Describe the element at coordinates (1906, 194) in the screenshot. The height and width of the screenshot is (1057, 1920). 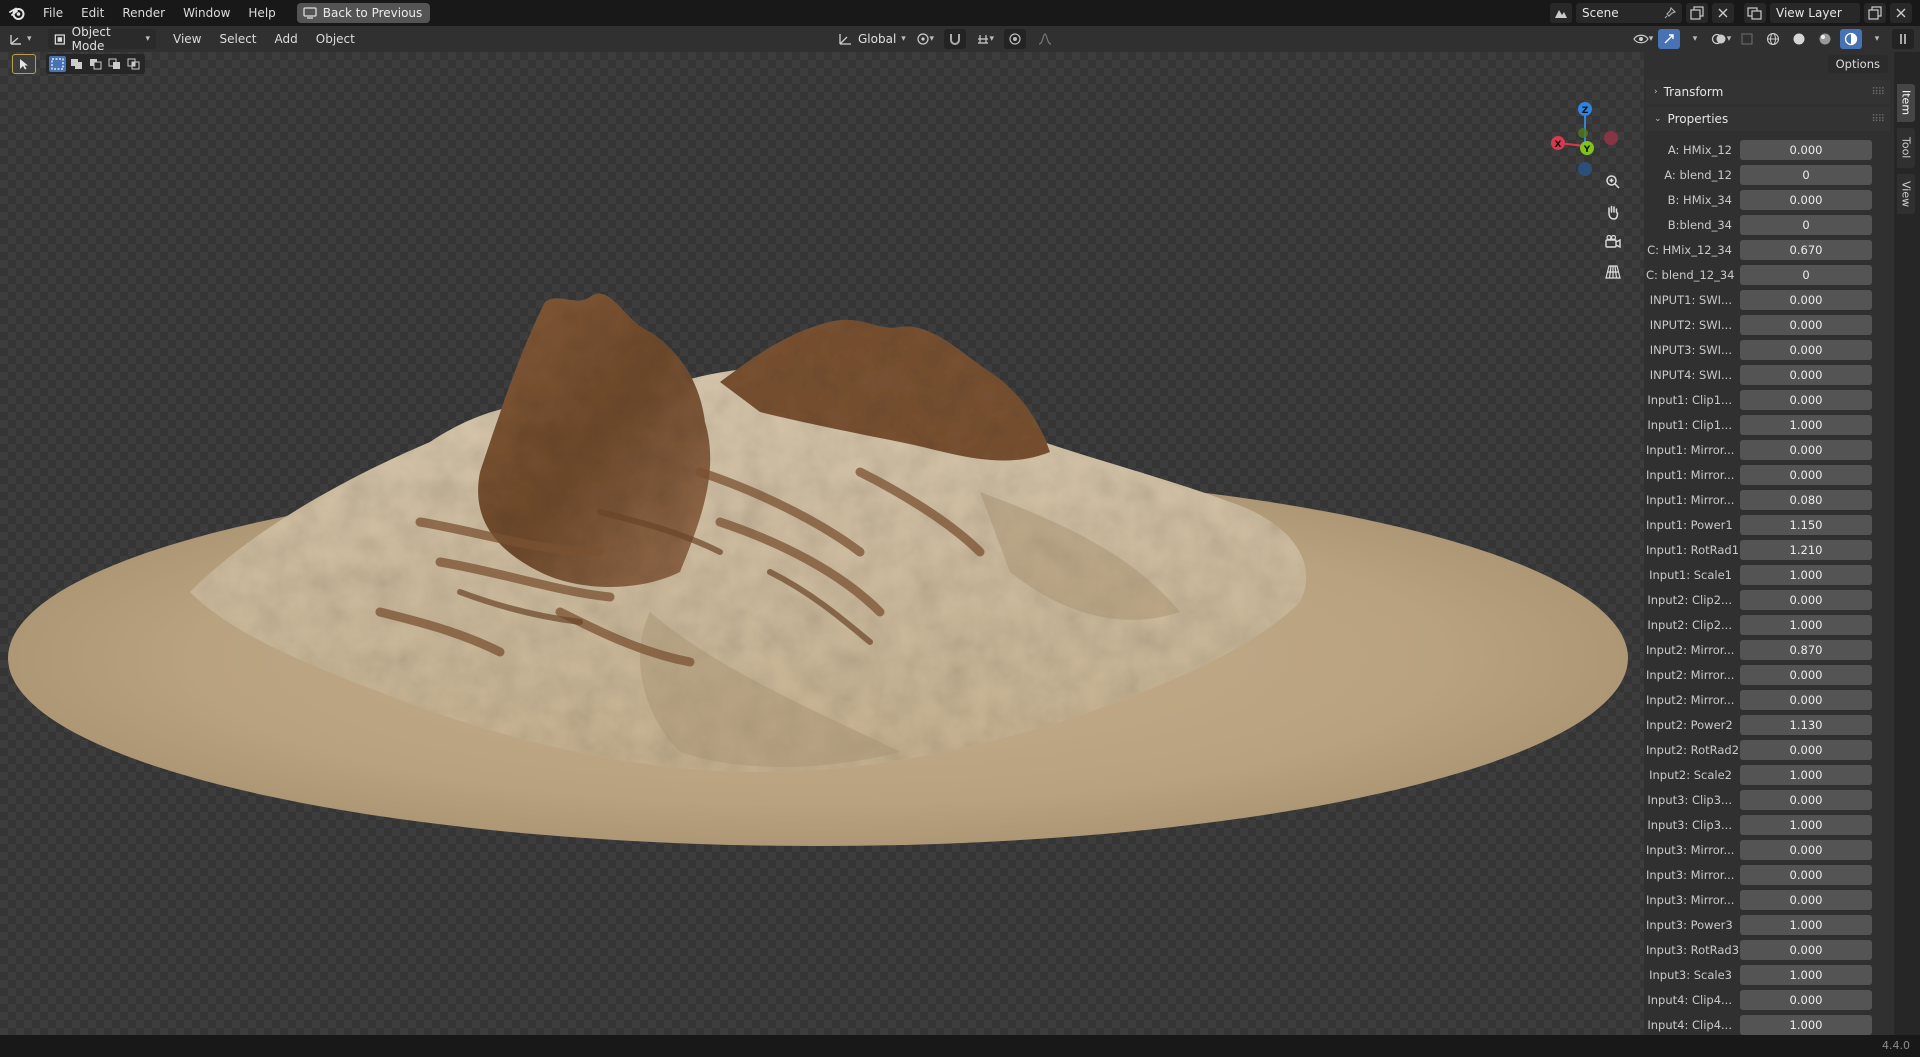
I see `tab-view: View` at that location.